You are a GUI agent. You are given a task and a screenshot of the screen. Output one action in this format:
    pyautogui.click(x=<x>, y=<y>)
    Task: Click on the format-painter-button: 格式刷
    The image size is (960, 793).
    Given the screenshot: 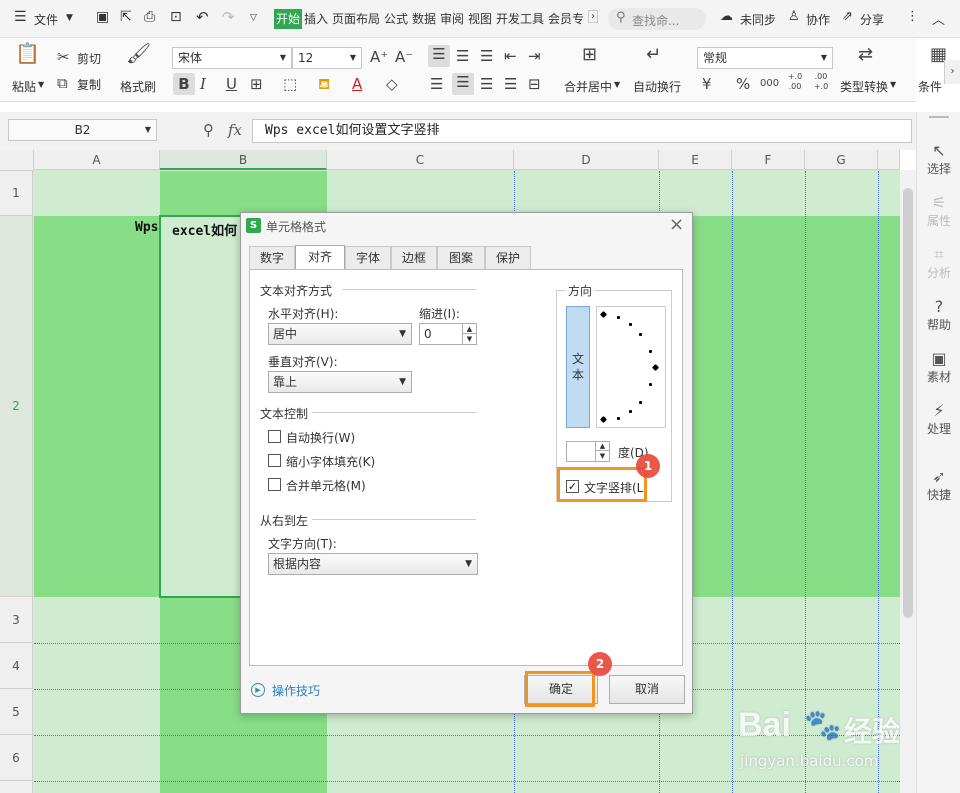 What is the action you would take?
    pyautogui.click(x=138, y=86)
    